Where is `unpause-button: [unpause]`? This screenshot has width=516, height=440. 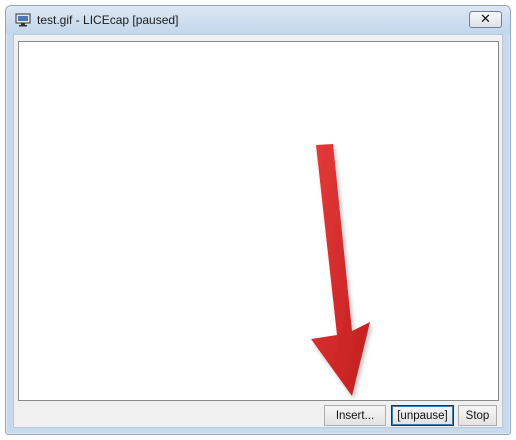
unpause-button: [unpause] is located at coordinates (422, 415).